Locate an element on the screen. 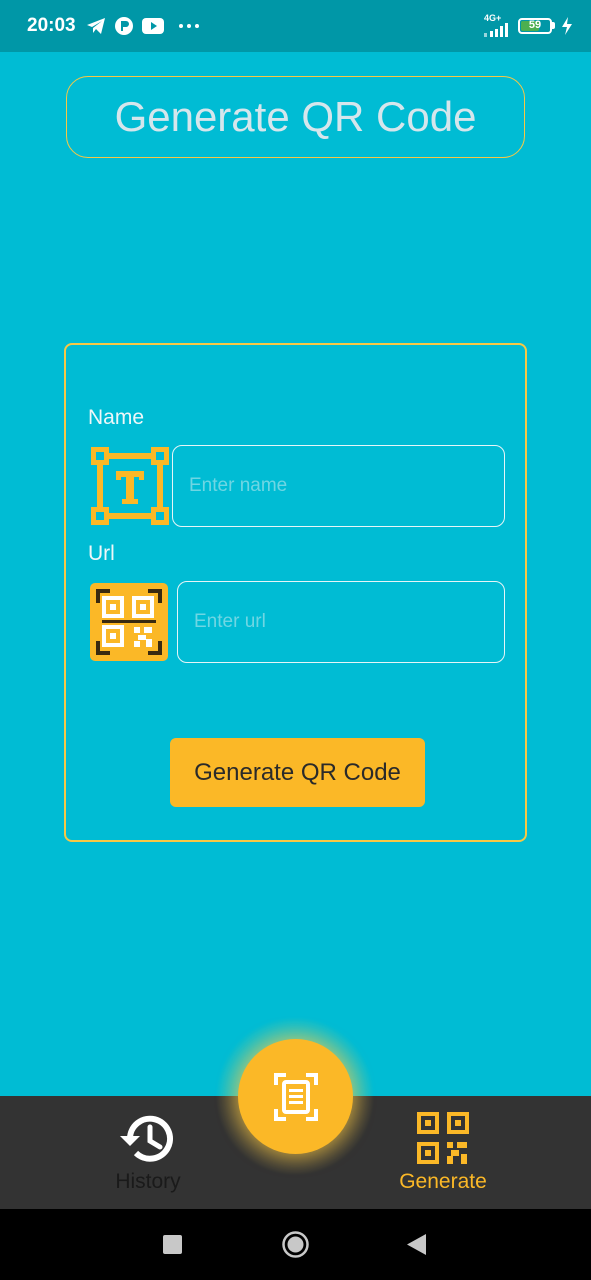 The width and height of the screenshot is (591, 1280). page-title: Generate QR Code is located at coordinates (295, 116).